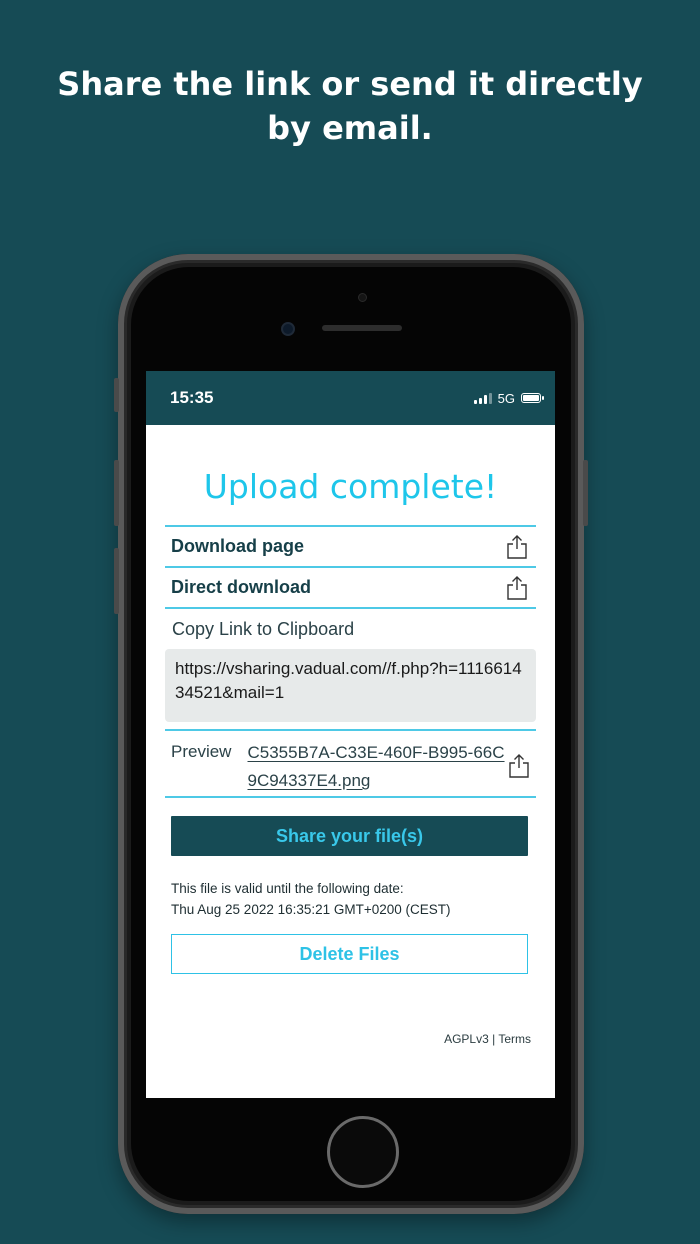 The width and height of the screenshot is (700, 1244). I want to click on home-button, so click(363, 1152).